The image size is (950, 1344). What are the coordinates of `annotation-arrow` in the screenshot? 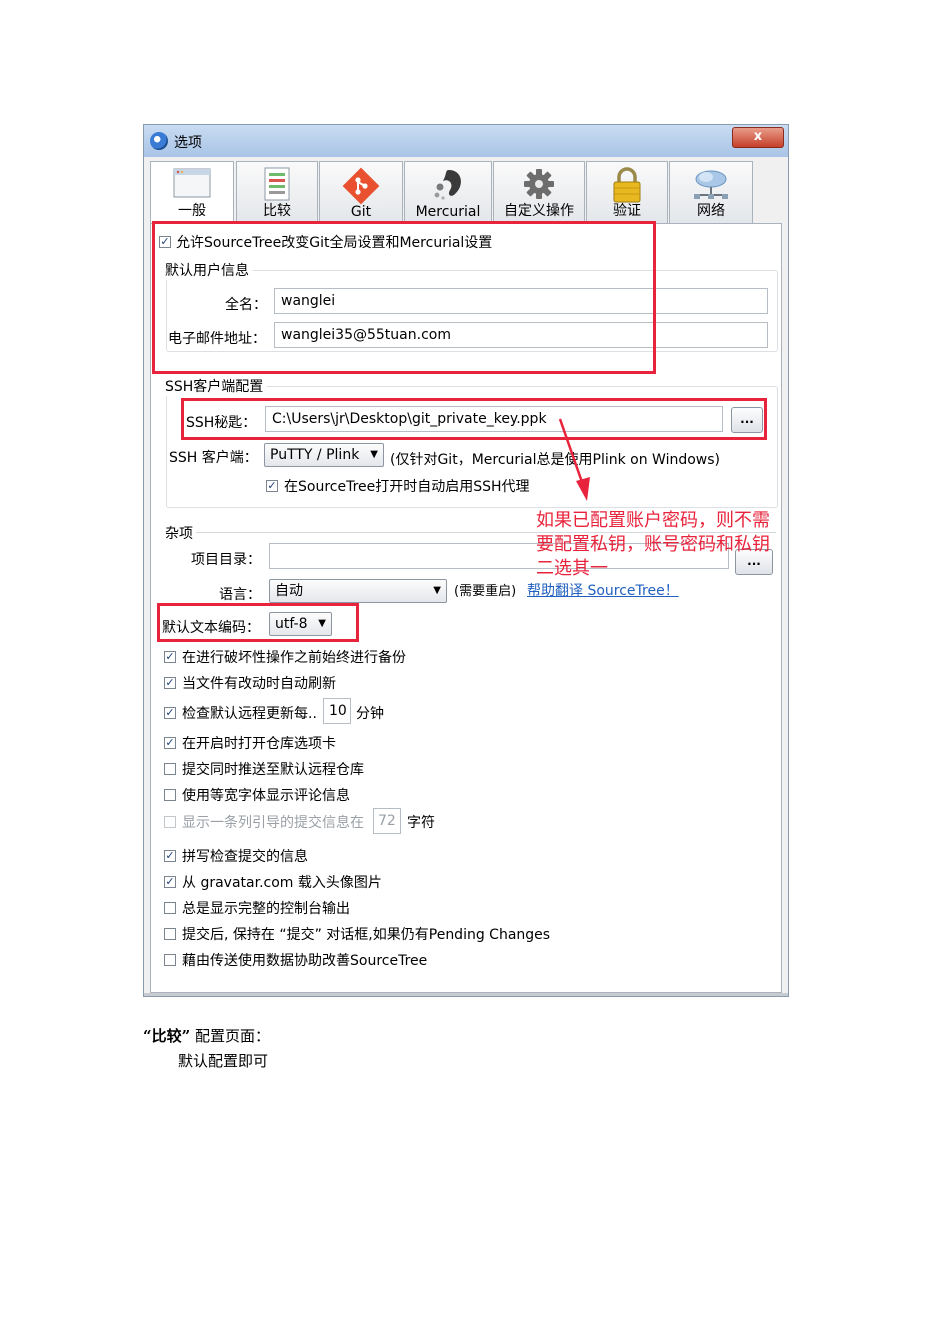 It's located at (574, 459).